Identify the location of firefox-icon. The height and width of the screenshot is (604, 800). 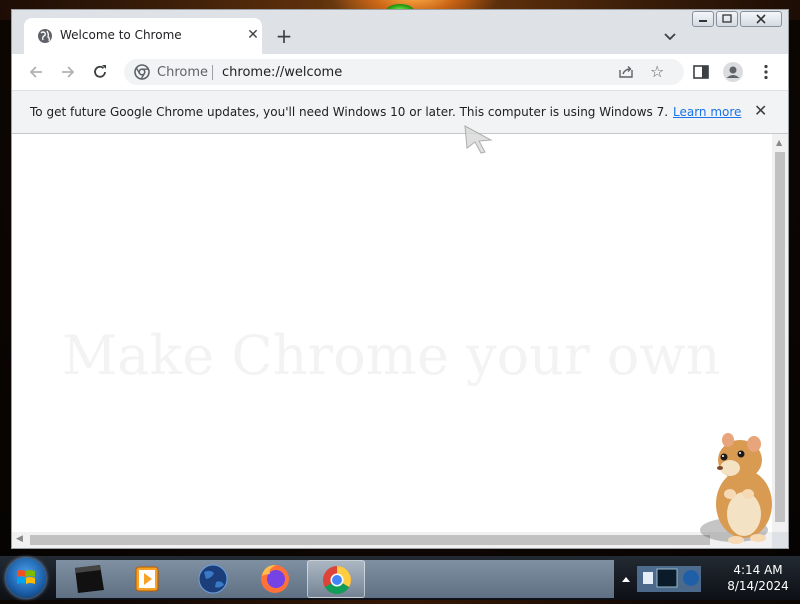
(275, 579).